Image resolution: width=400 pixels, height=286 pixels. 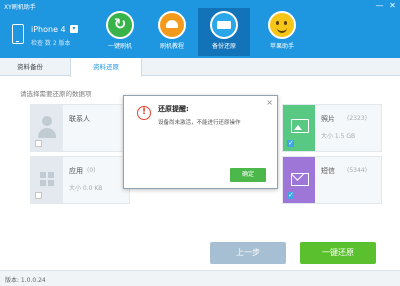 What do you see at coordinates (106, 67) in the screenshot?
I see `tab-data-restore: 资料还原` at bounding box center [106, 67].